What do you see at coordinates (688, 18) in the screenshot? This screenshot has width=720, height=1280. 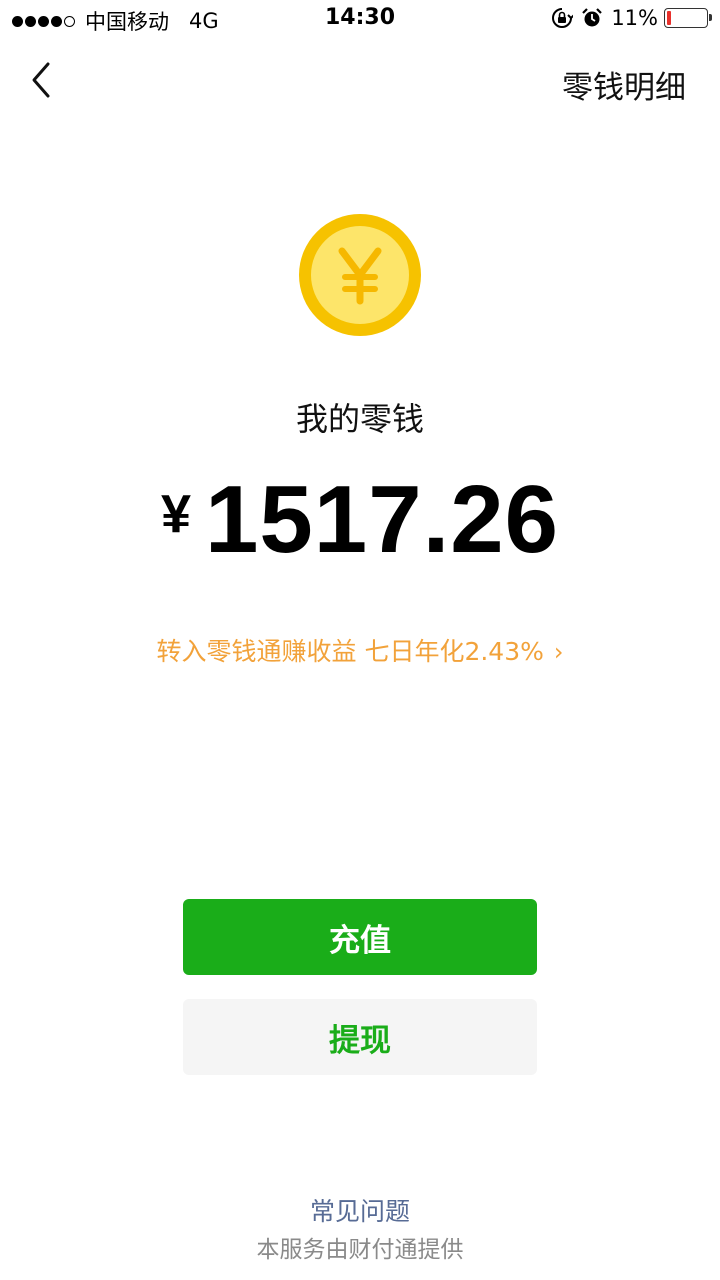 I see `battery-icon` at bounding box center [688, 18].